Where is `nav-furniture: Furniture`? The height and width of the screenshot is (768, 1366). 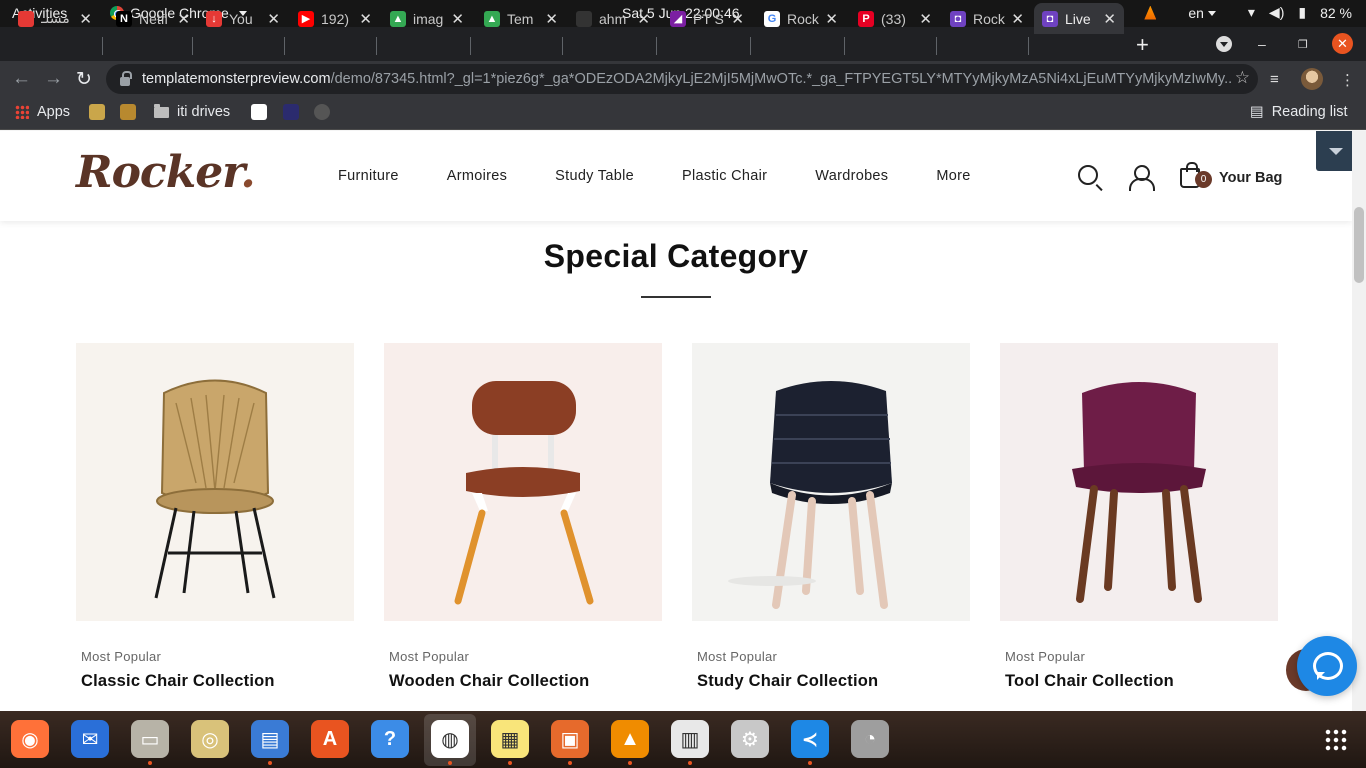
nav-furniture: Furniture is located at coordinates (368, 176).